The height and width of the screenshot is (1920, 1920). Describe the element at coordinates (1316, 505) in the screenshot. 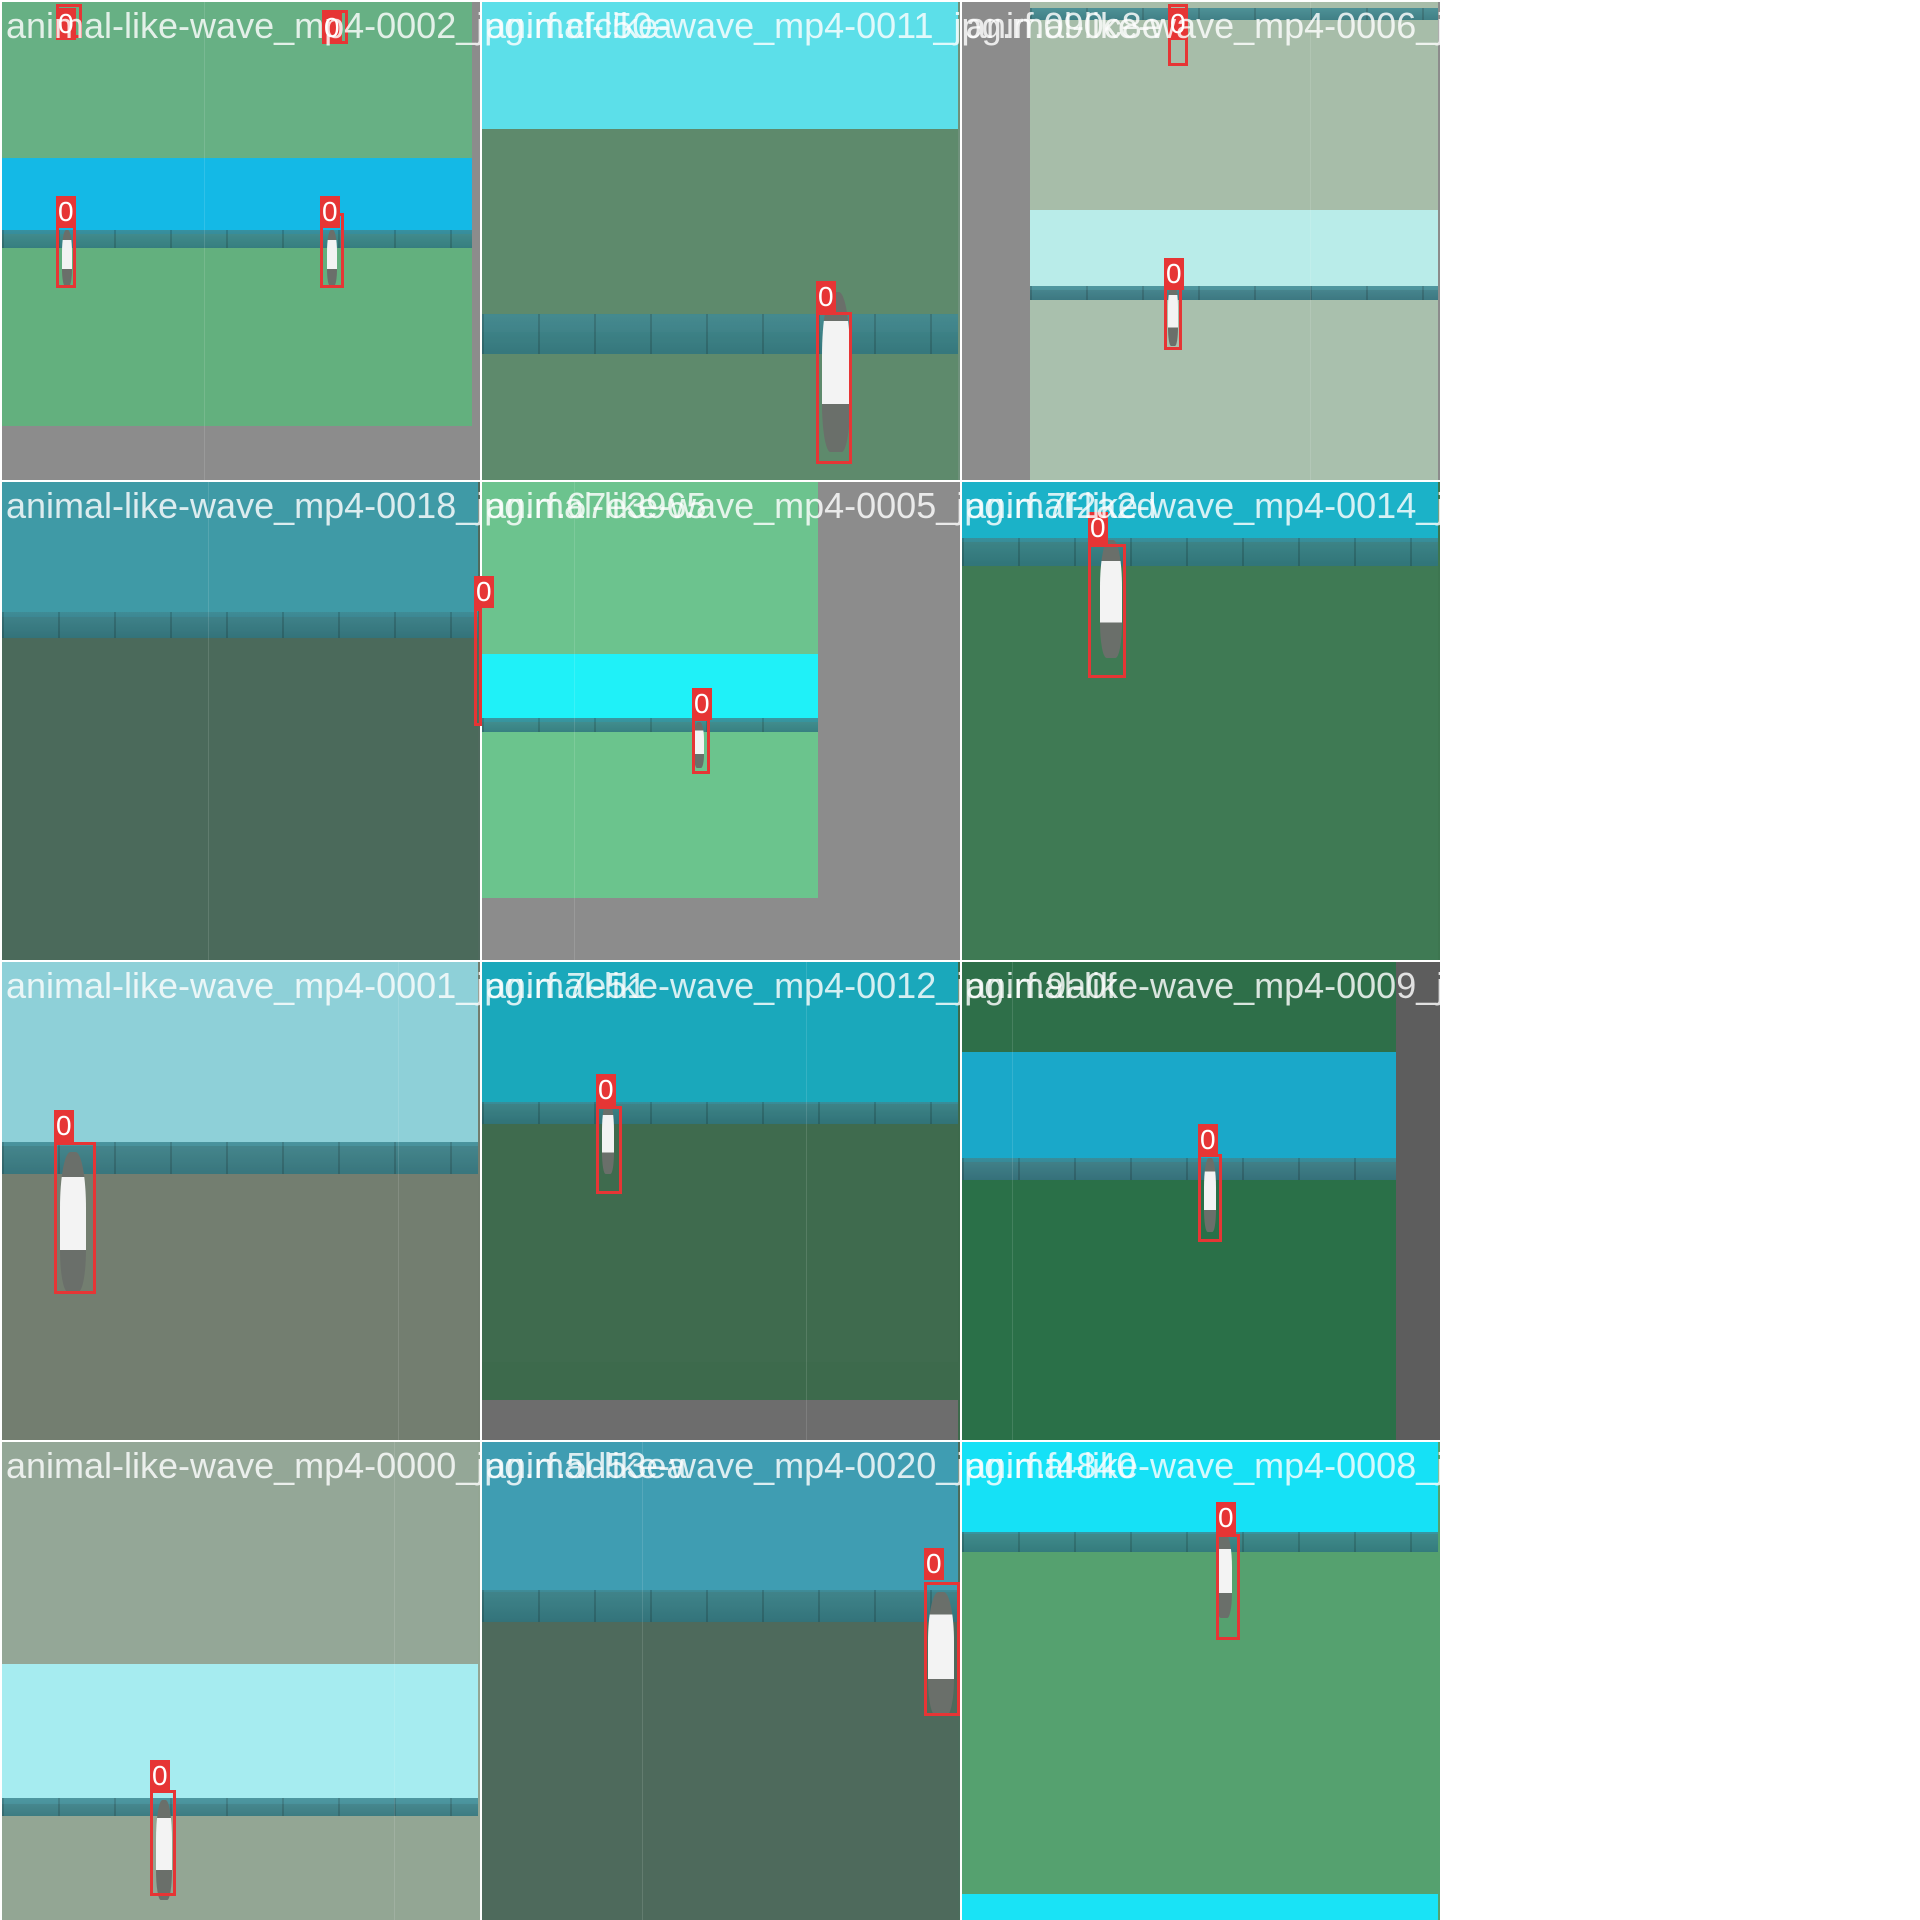

I see `tile-caption: animal-like-wave_mp4-0014_jpg.rf.1d47036` at that location.